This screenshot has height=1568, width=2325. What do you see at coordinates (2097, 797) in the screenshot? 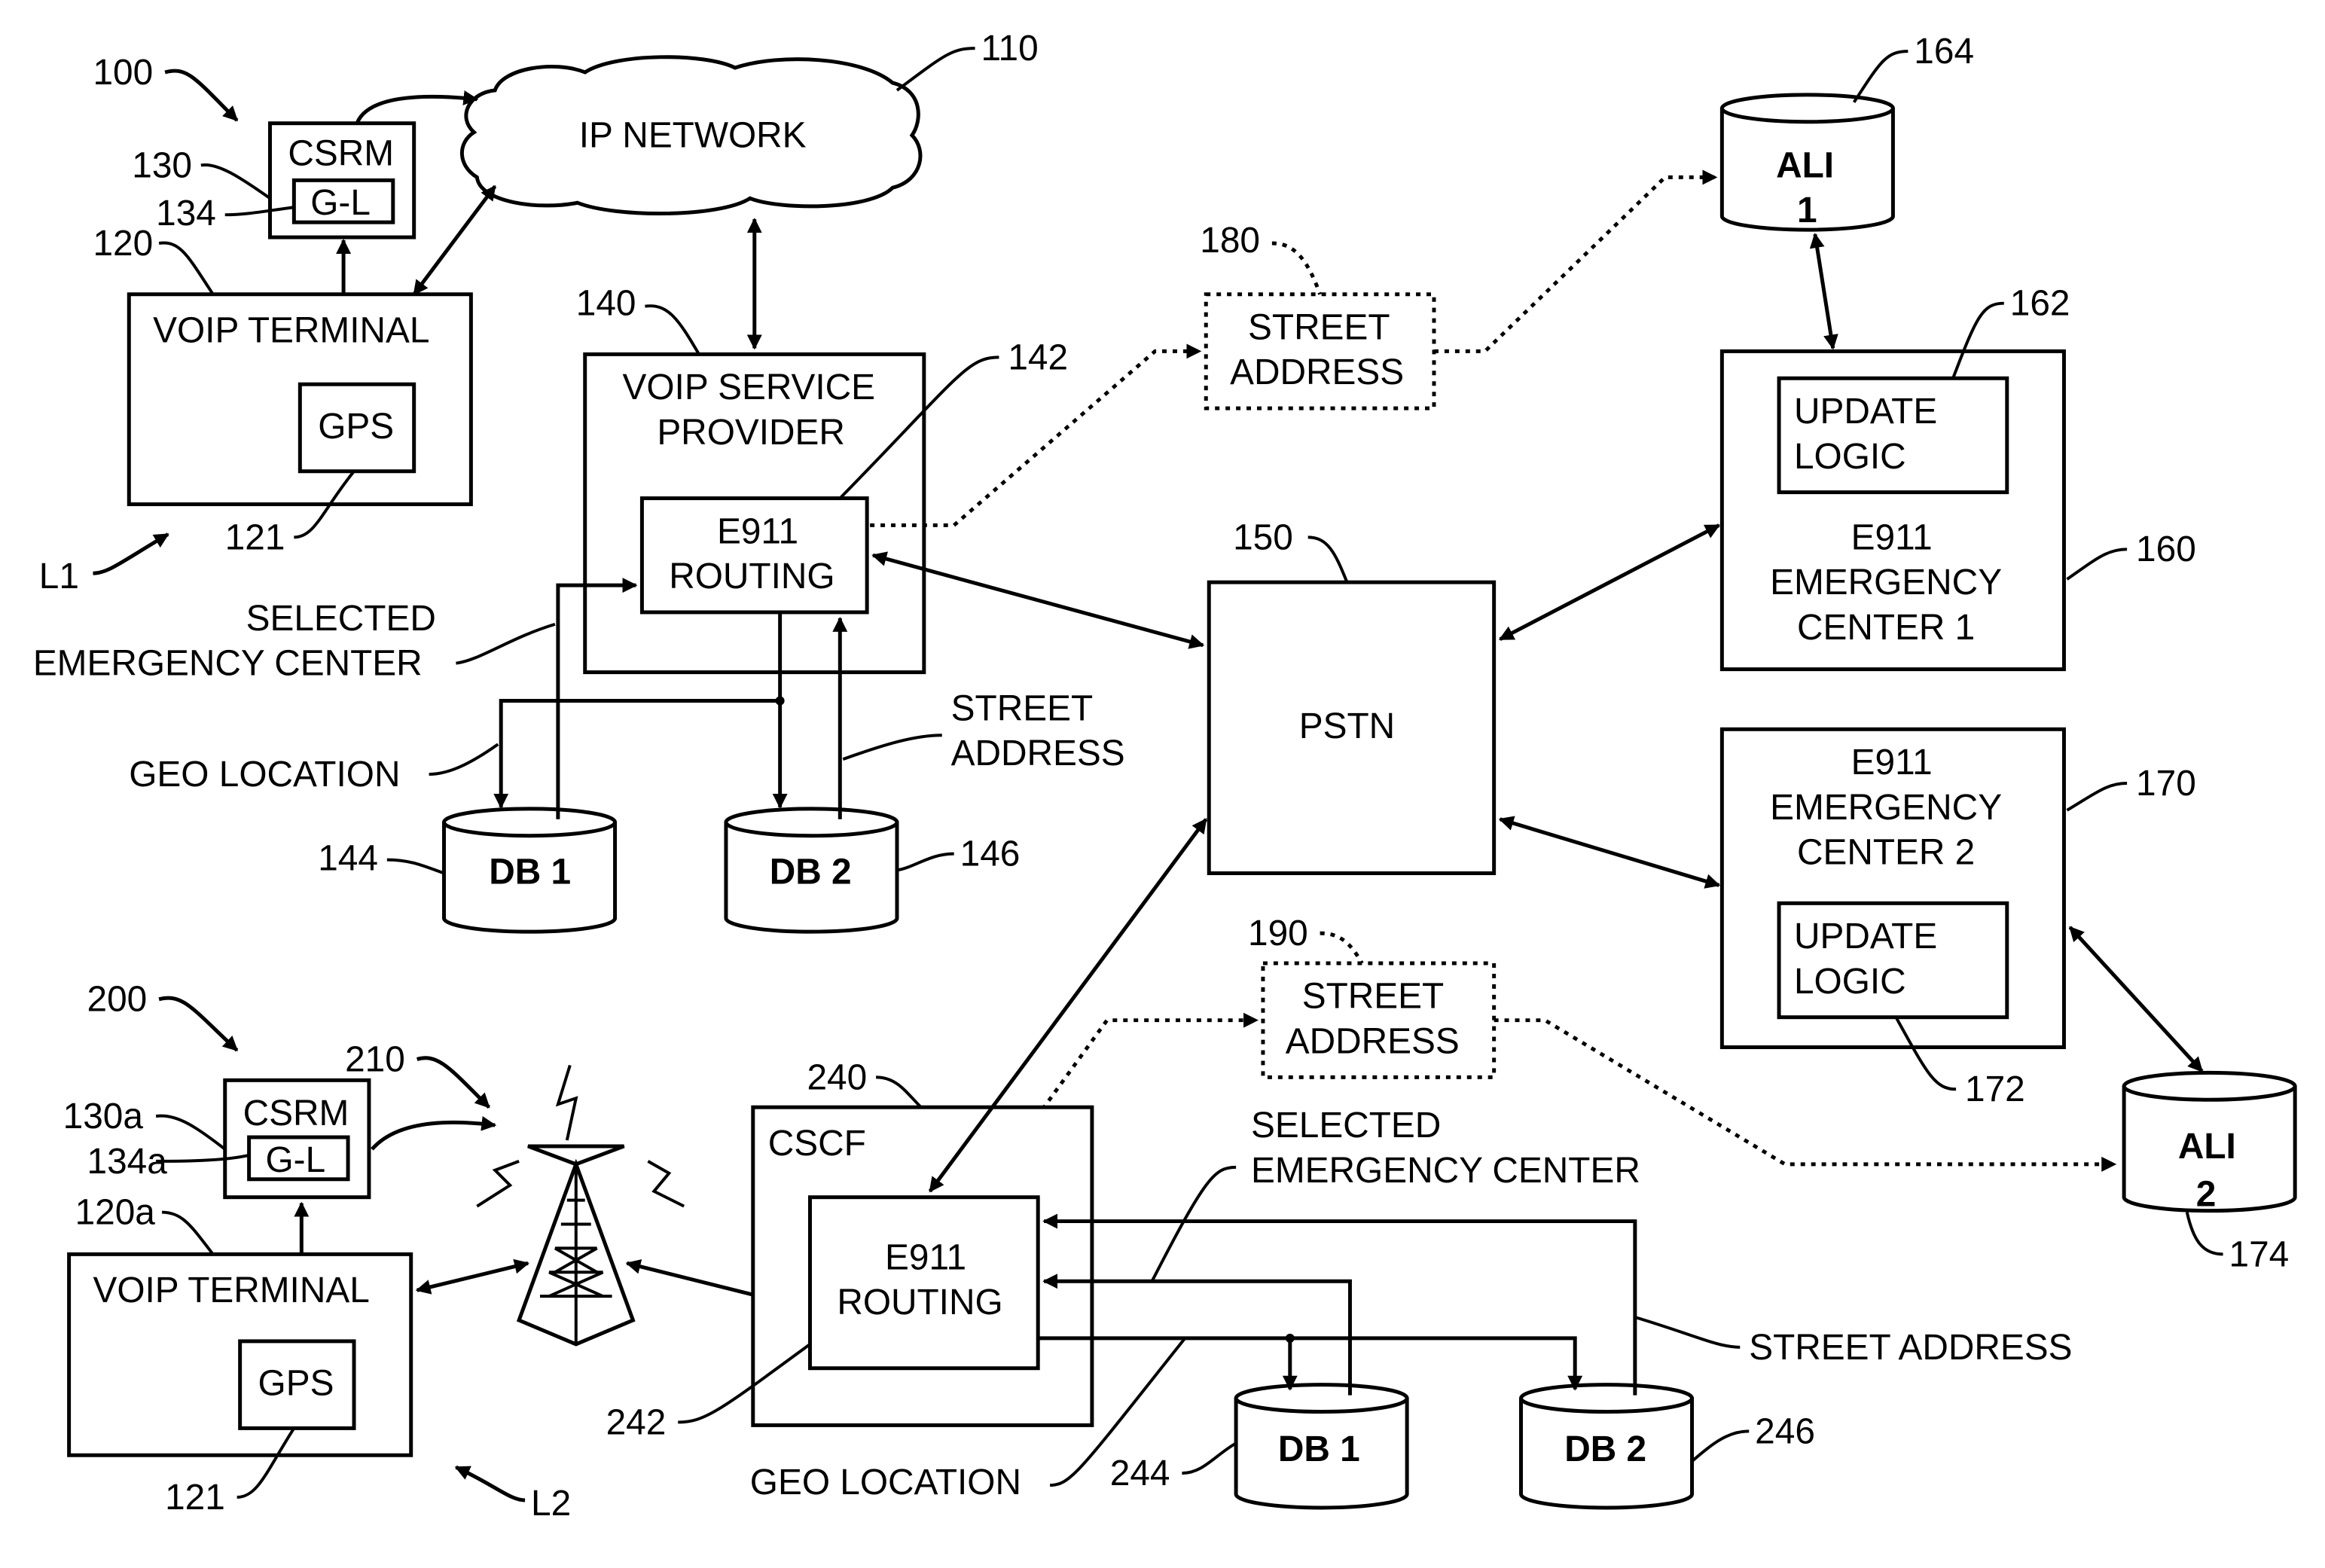
I see `ref-170-leader` at bounding box center [2097, 797].